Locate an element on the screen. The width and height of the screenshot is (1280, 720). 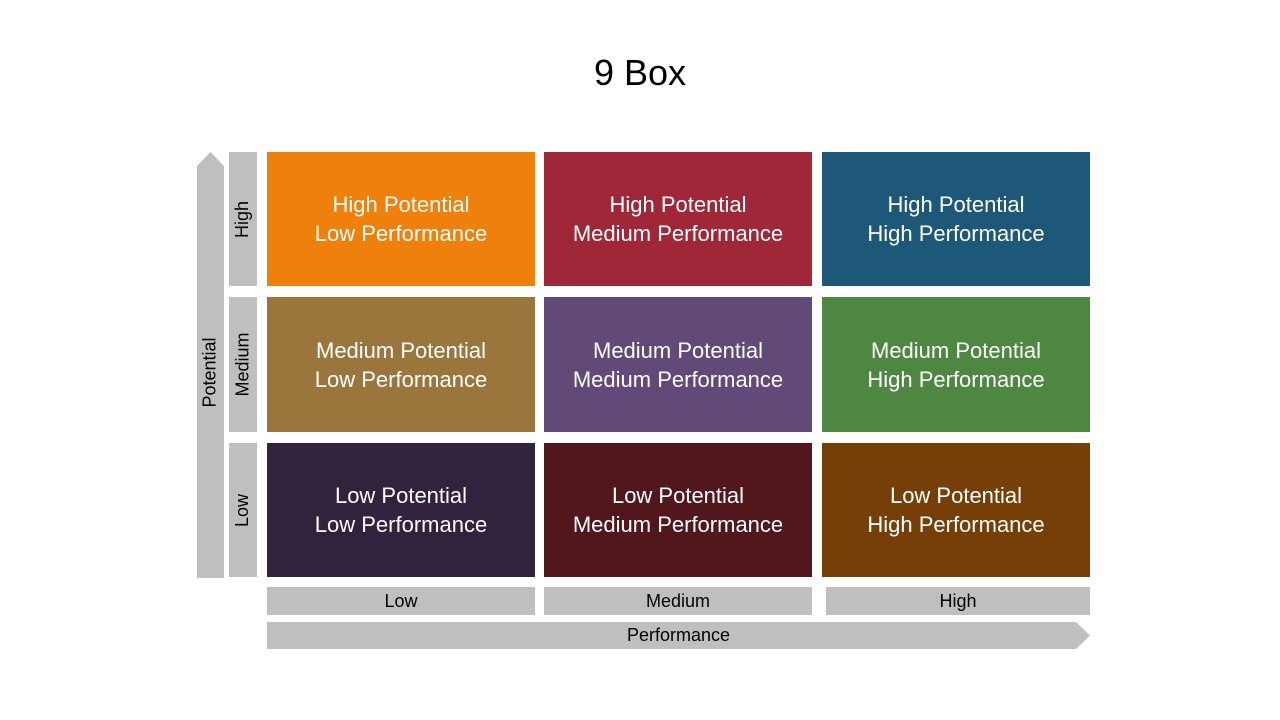
box-low-potential-medium-performance: Low Potential Medium Performance is located at coordinates (678, 510).